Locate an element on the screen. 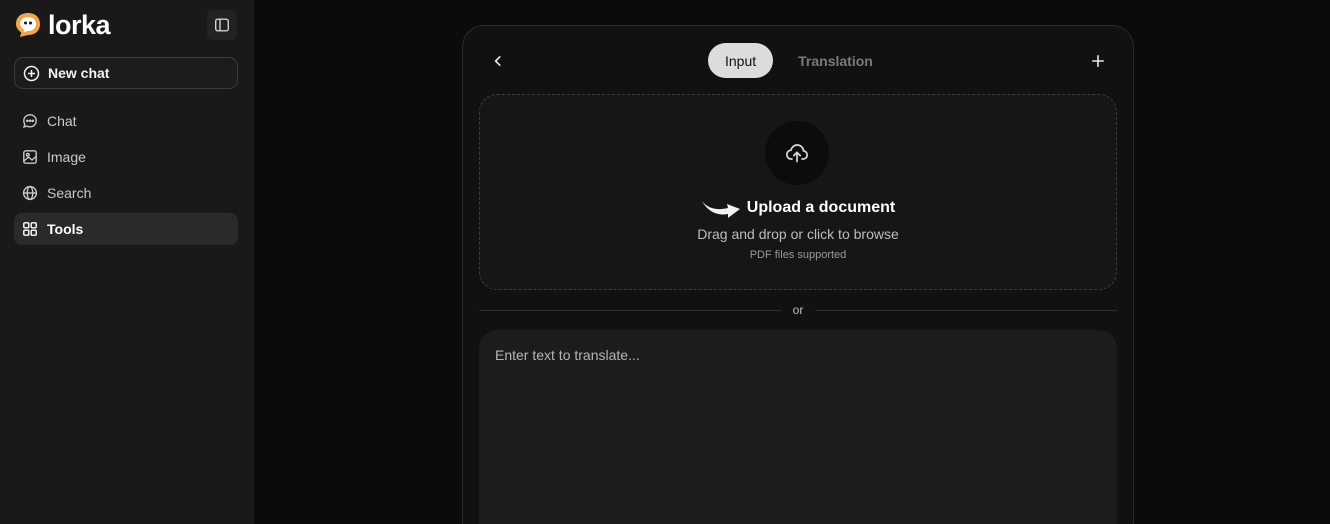 This screenshot has width=1330, height=524. back-button is located at coordinates (498, 61).